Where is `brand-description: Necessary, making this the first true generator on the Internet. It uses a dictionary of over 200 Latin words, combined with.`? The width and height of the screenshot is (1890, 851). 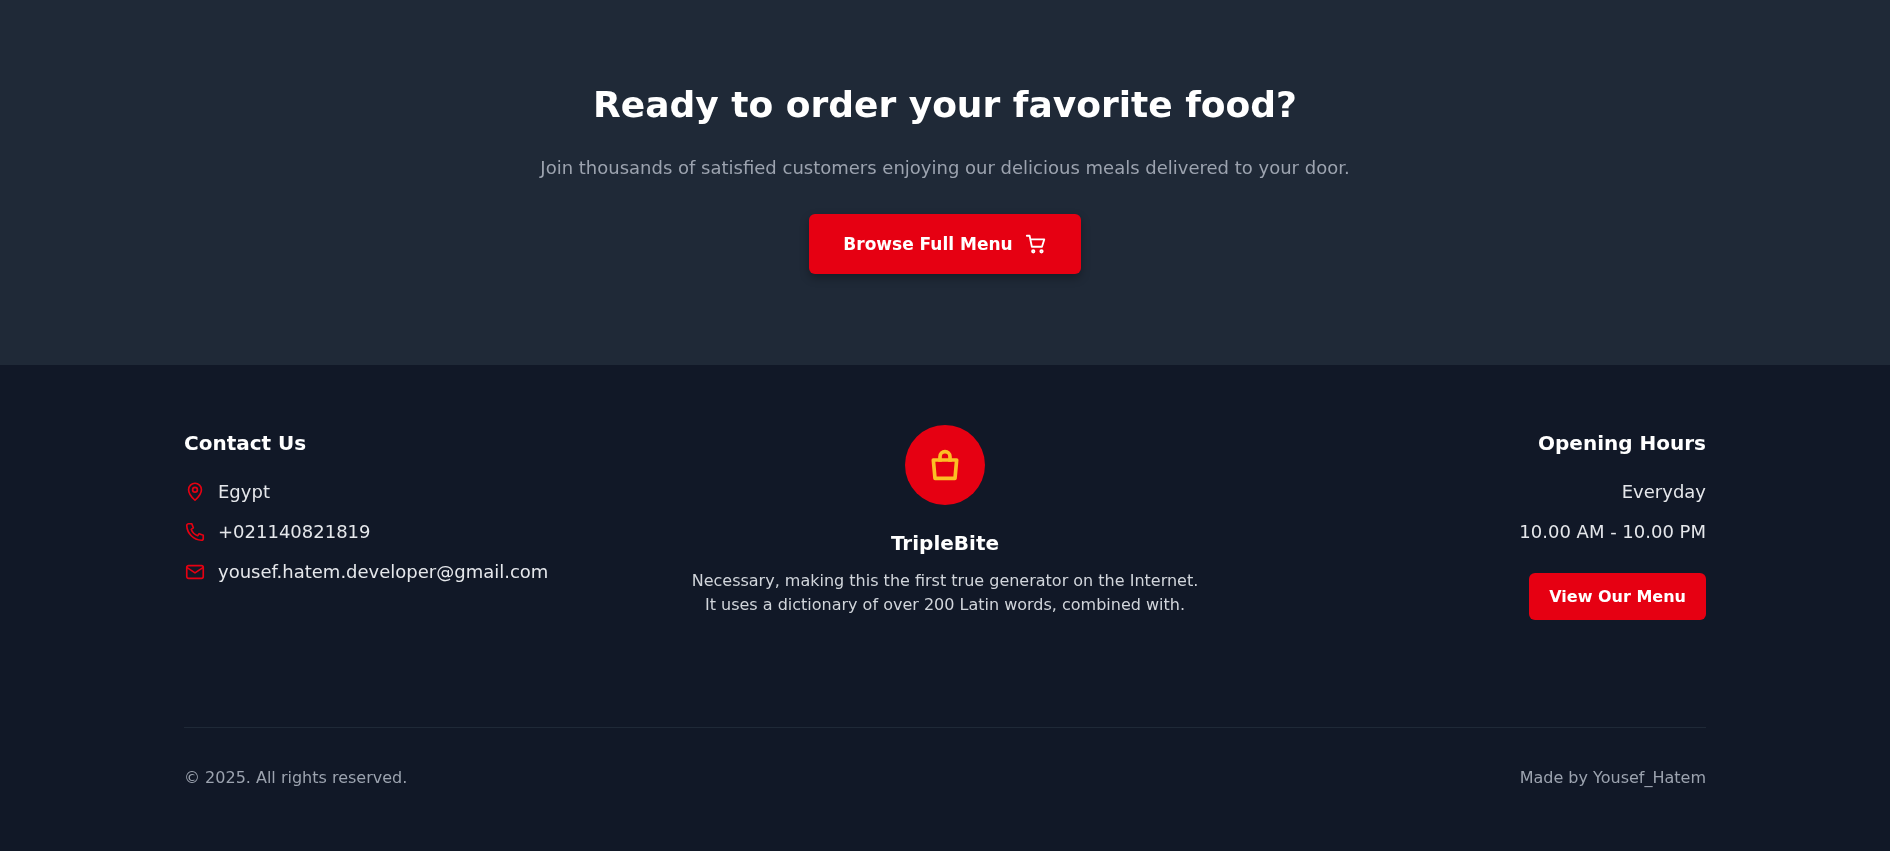
brand-description: Necessary, making this the first true generator on the Internet. It uses a dictionary of over 200 Latin words, combined with. is located at coordinates (945, 593).